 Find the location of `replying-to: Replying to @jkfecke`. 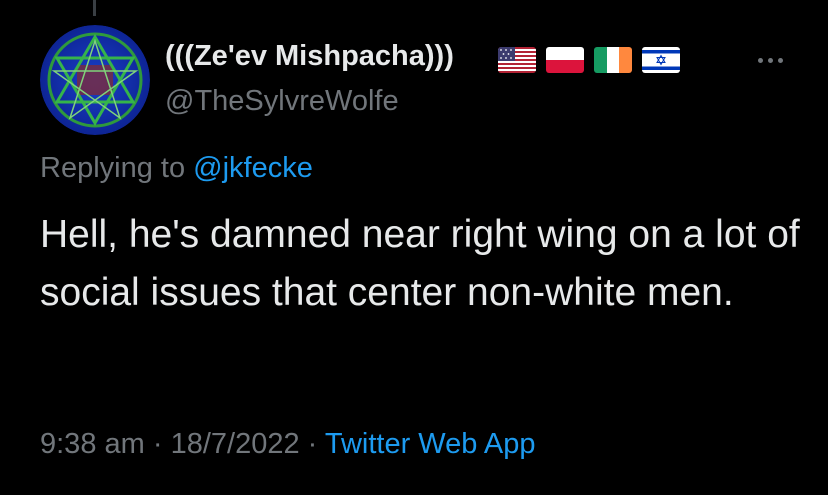

replying-to: Replying to @jkfecke is located at coordinates (176, 168).